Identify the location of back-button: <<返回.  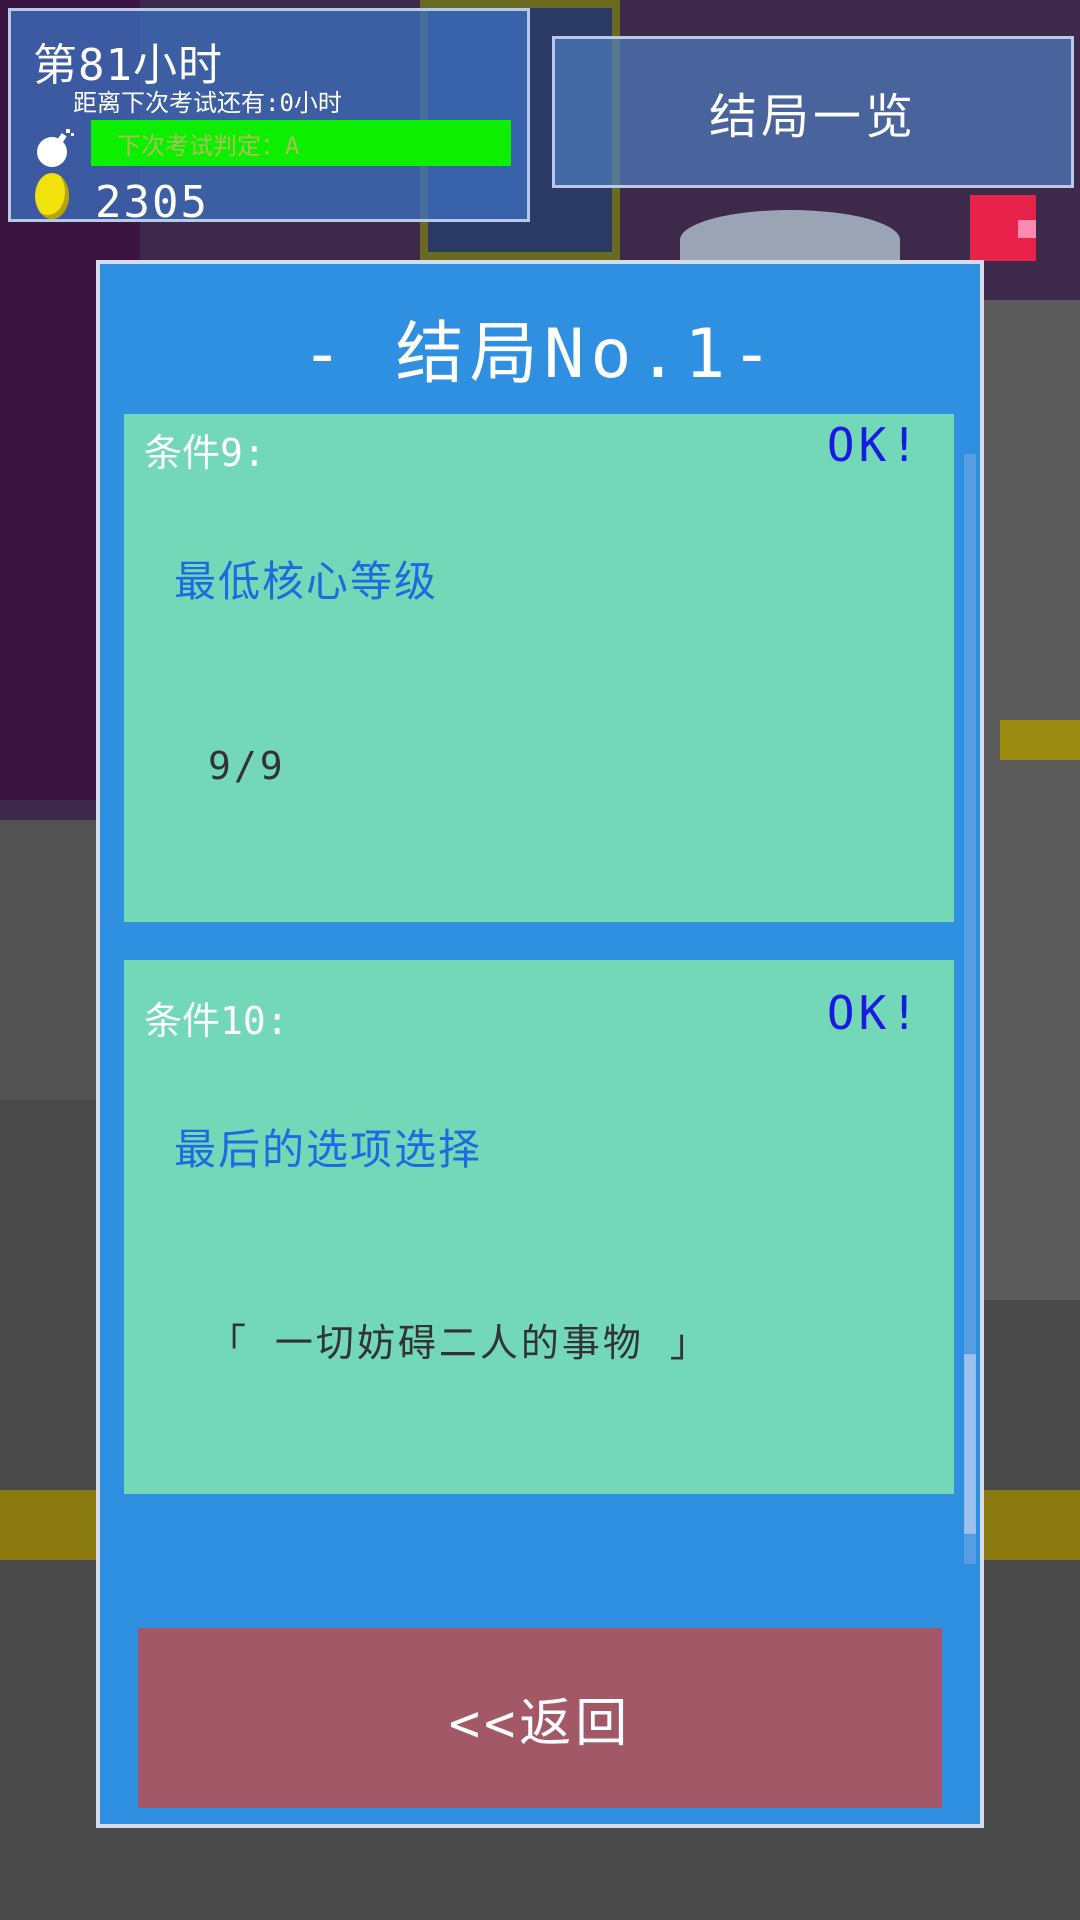
(540, 1718).